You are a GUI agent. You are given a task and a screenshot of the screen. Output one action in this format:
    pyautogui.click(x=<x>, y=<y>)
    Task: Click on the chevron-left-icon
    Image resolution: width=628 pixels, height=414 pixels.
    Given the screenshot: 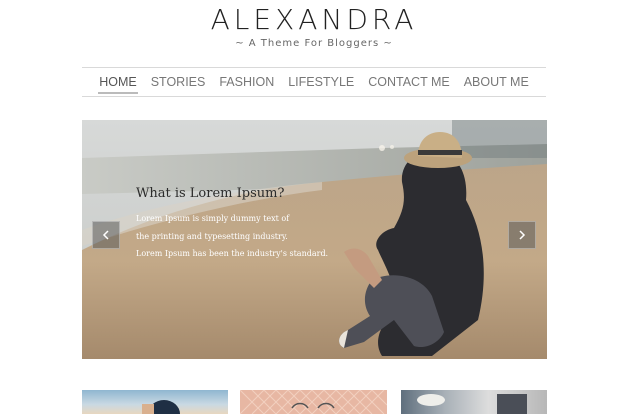 What is the action you would take?
    pyautogui.click(x=105, y=235)
    